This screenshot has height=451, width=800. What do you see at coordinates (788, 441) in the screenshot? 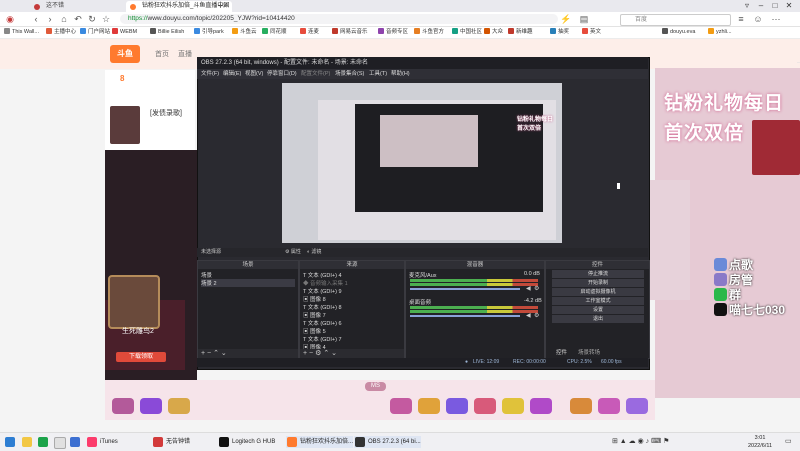
I see `notification-icon: ▭` at bounding box center [788, 441].